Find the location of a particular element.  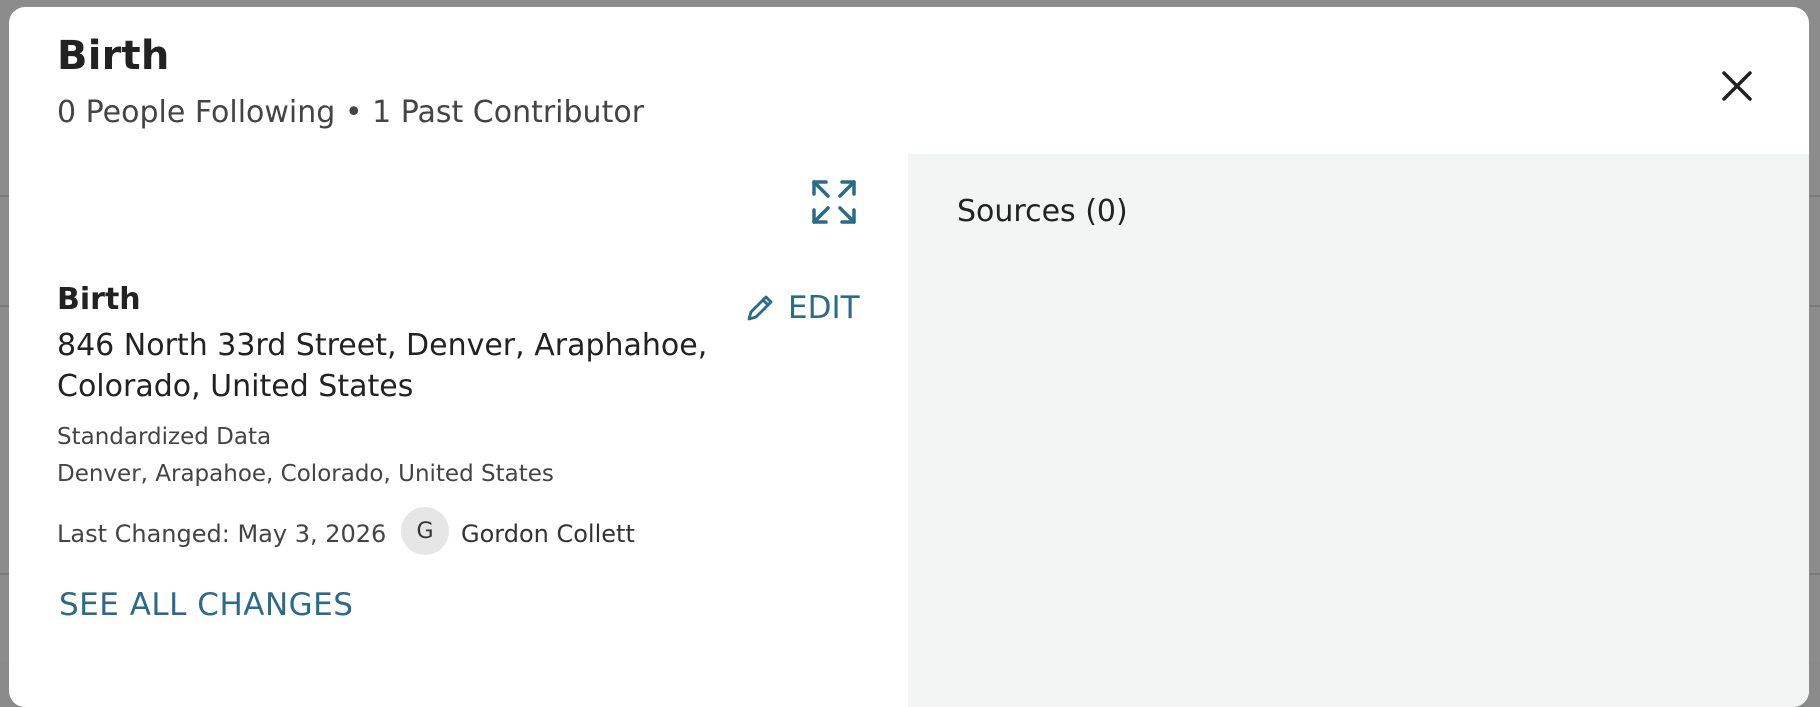

modal-title: Birth is located at coordinates (113, 56).